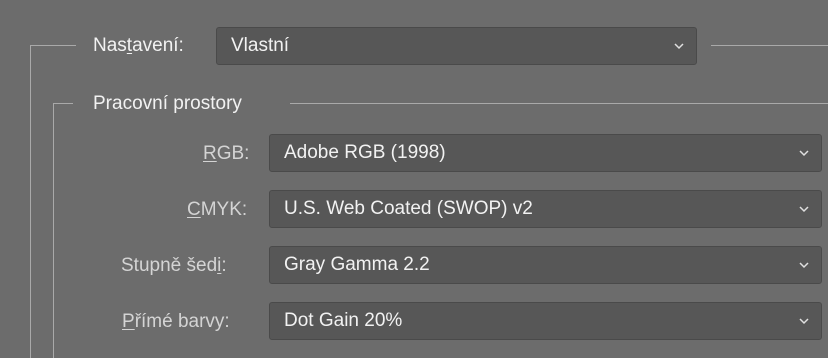 This screenshot has width=828, height=358. Describe the element at coordinates (456, 46) in the screenshot. I see `settings-select: Vlastní` at that location.